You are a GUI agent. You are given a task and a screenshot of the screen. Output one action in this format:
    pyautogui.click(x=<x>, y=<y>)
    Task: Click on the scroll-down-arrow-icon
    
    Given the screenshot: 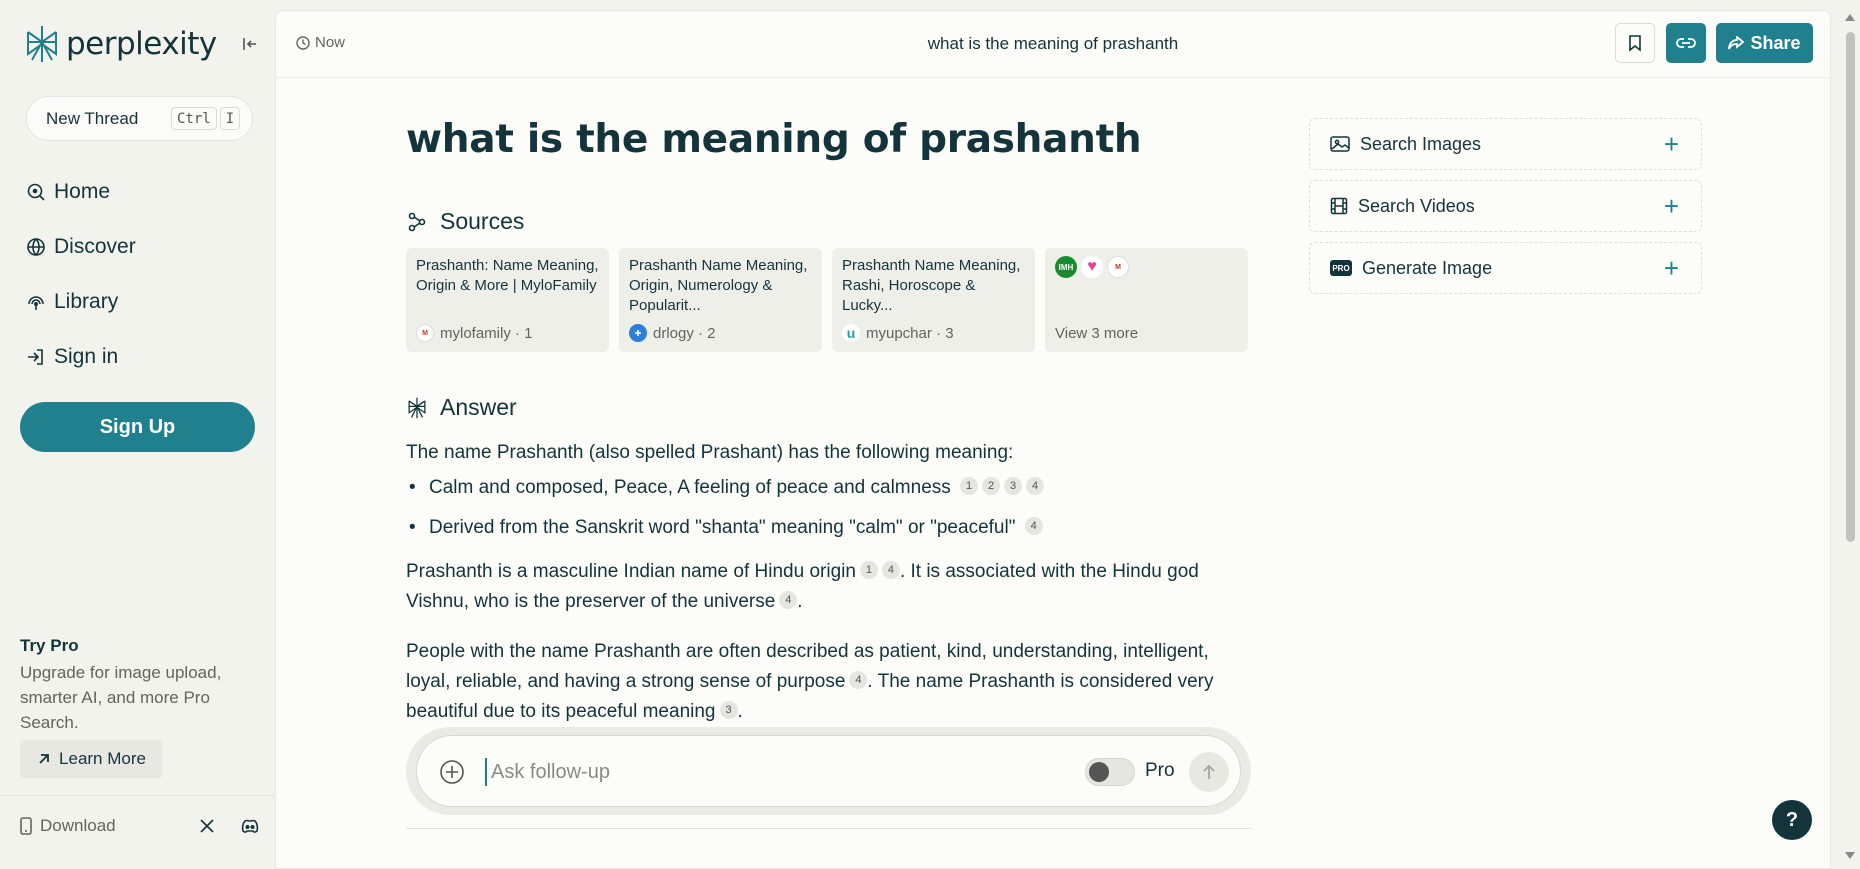 What is the action you would take?
    pyautogui.click(x=1850, y=855)
    